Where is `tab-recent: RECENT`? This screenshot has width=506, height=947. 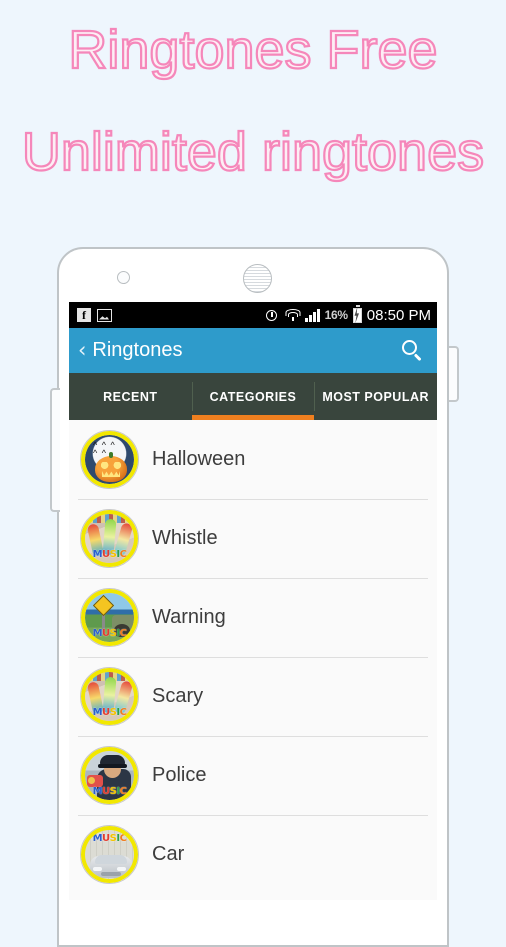
tab-recent: RECENT is located at coordinates (130, 396).